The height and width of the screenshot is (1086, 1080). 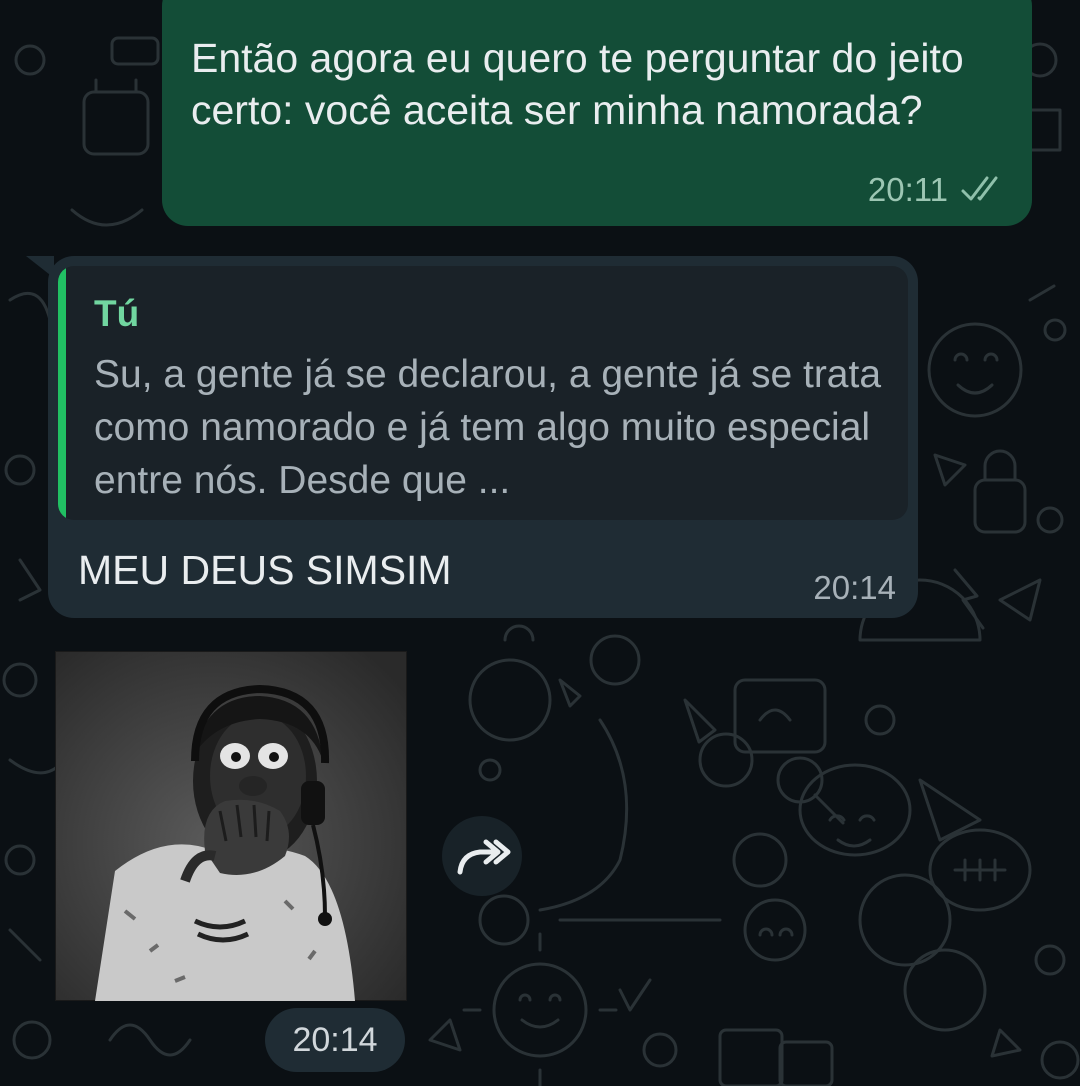 What do you see at coordinates (854, 587) in the screenshot?
I see `message-timestamp: 20:14` at bounding box center [854, 587].